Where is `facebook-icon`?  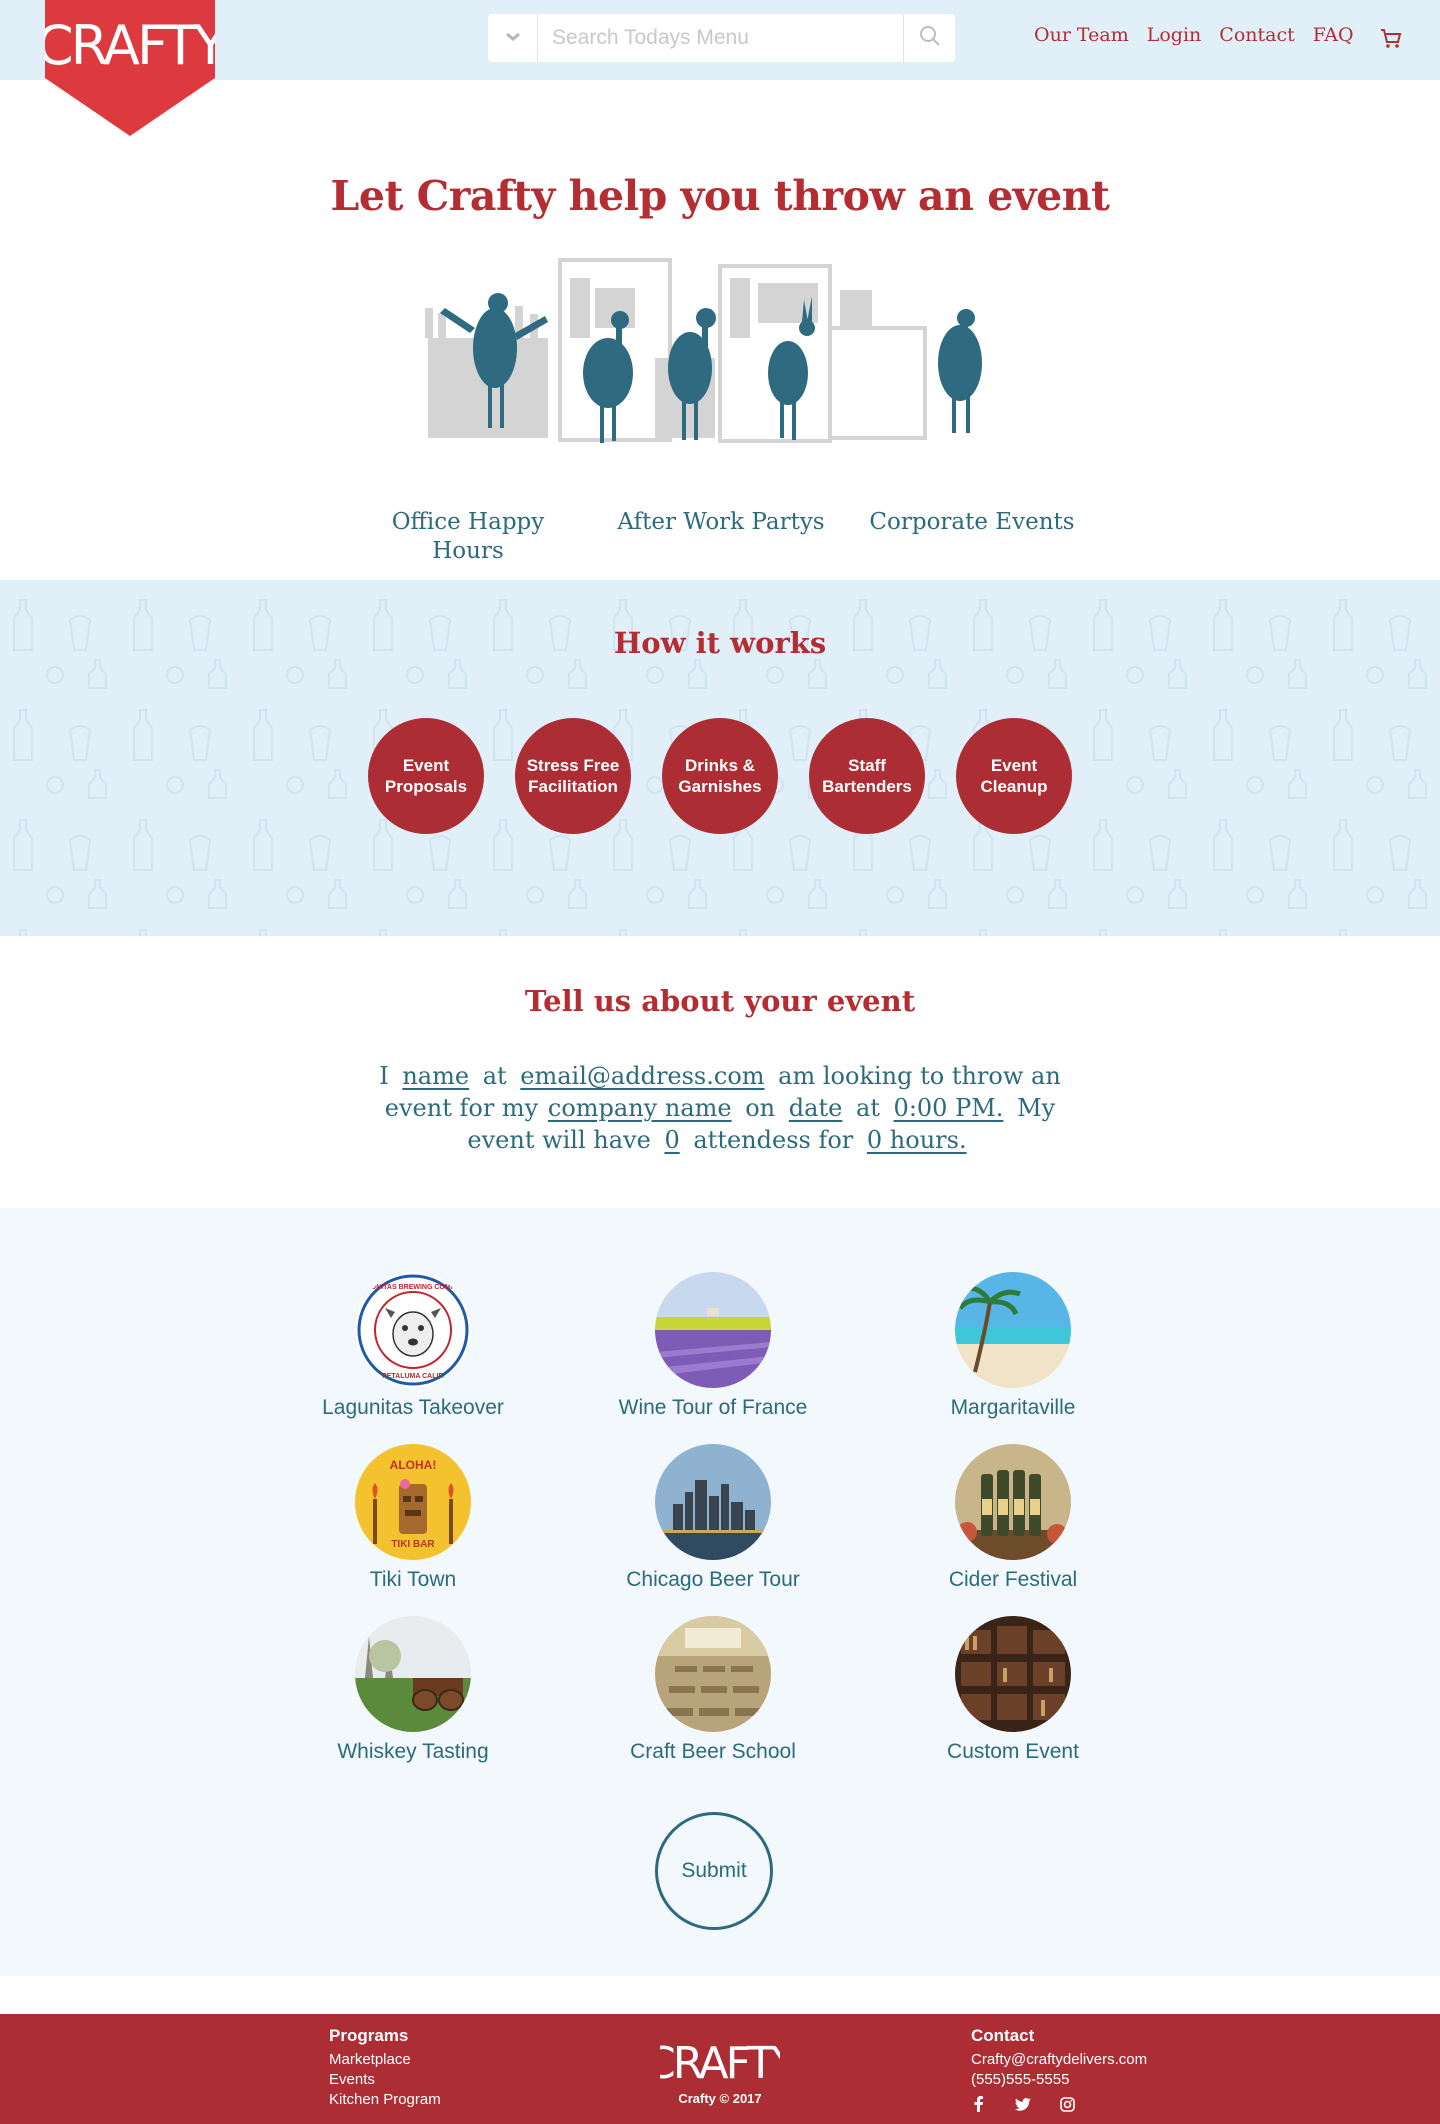
facebook-icon is located at coordinates (979, 2104).